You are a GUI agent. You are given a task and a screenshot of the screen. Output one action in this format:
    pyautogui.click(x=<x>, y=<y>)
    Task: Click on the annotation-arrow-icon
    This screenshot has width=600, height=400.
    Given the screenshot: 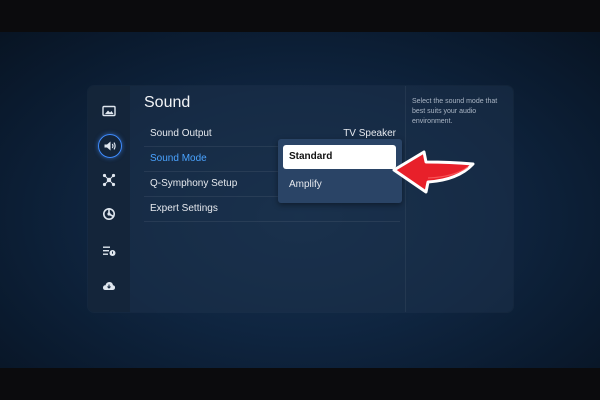 What is the action you would take?
    pyautogui.click(x=433, y=172)
    